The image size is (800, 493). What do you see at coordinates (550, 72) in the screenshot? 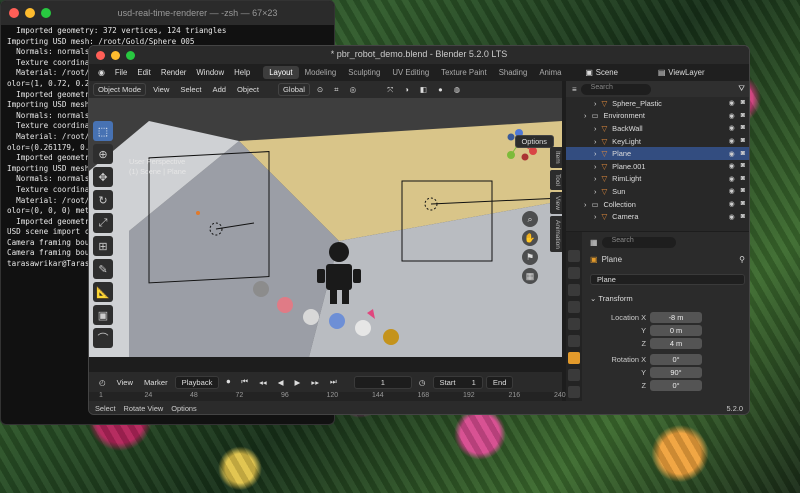
I see `tab-animation: Anima` at bounding box center [550, 72].